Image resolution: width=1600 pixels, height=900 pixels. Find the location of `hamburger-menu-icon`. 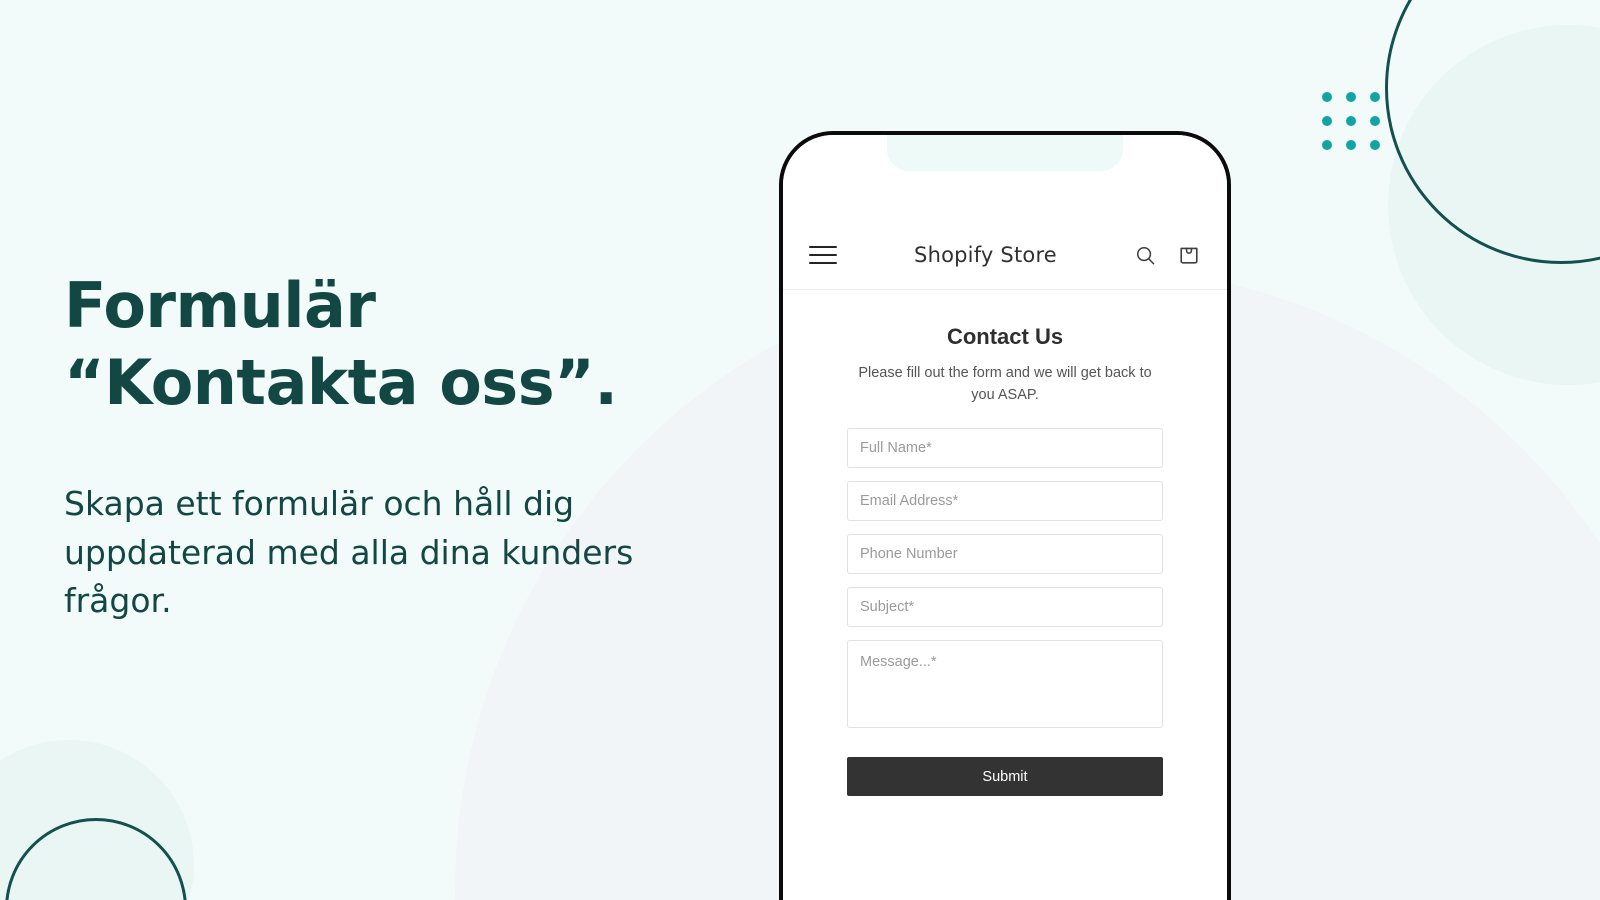

hamburger-menu-icon is located at coordinates (823, 255).